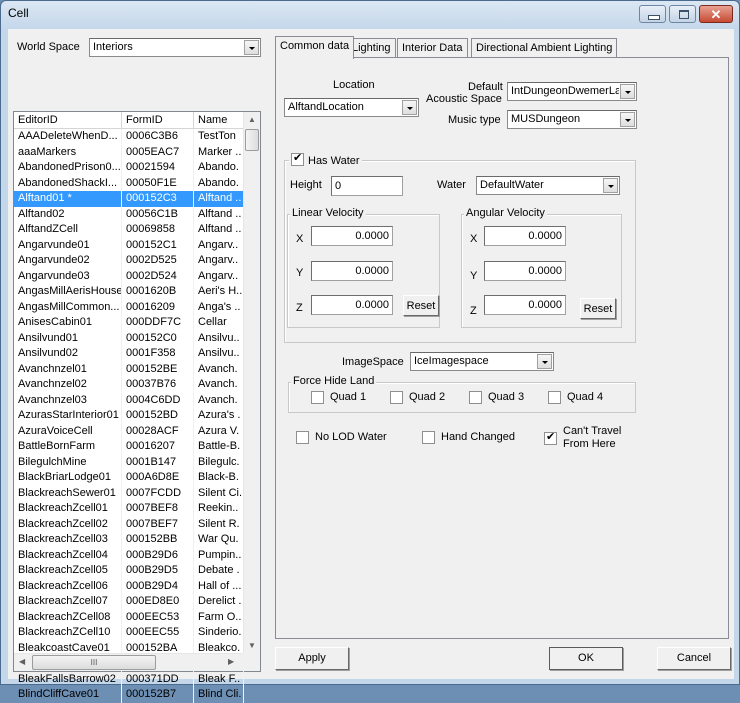 This screenshot has width=740, height=703. What do you see at coordinates (586, 658) in the screenshot?
I see `ok-button: OK` at bounding box center [586, 658].